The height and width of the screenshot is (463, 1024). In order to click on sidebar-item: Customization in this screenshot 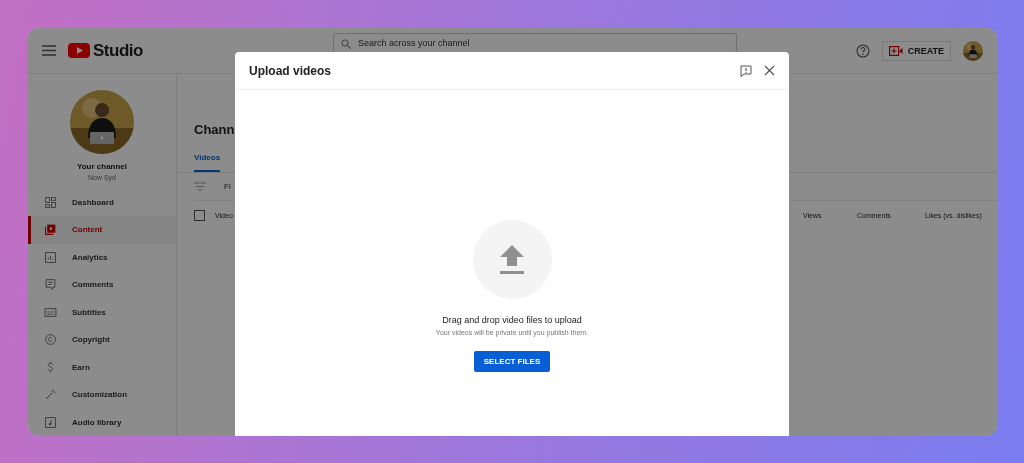, I will do `click(102, 395)`.